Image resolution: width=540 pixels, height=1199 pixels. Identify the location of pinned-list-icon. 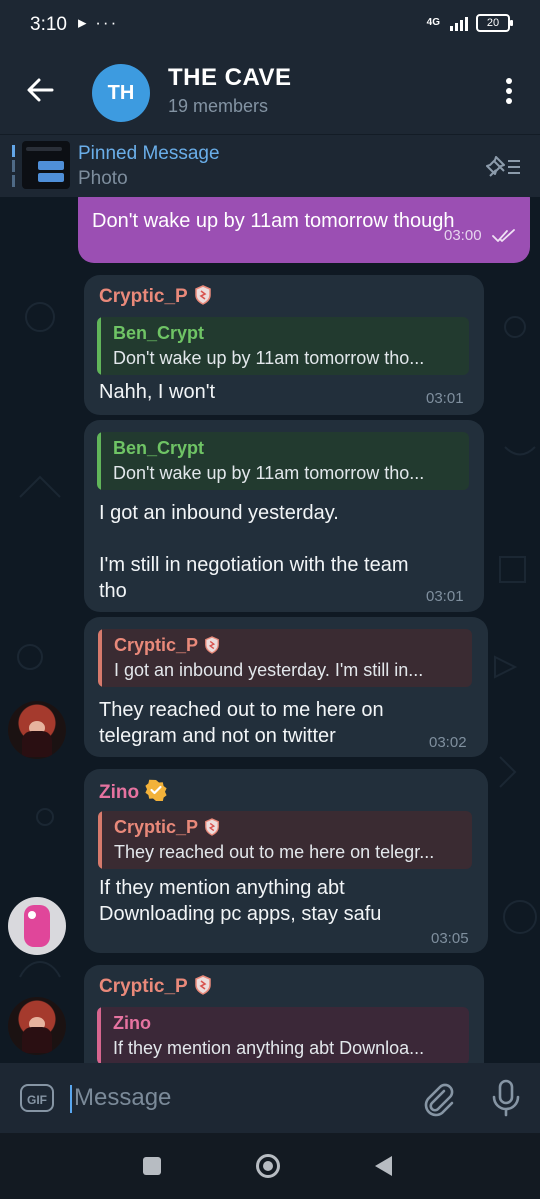
(504, 166).